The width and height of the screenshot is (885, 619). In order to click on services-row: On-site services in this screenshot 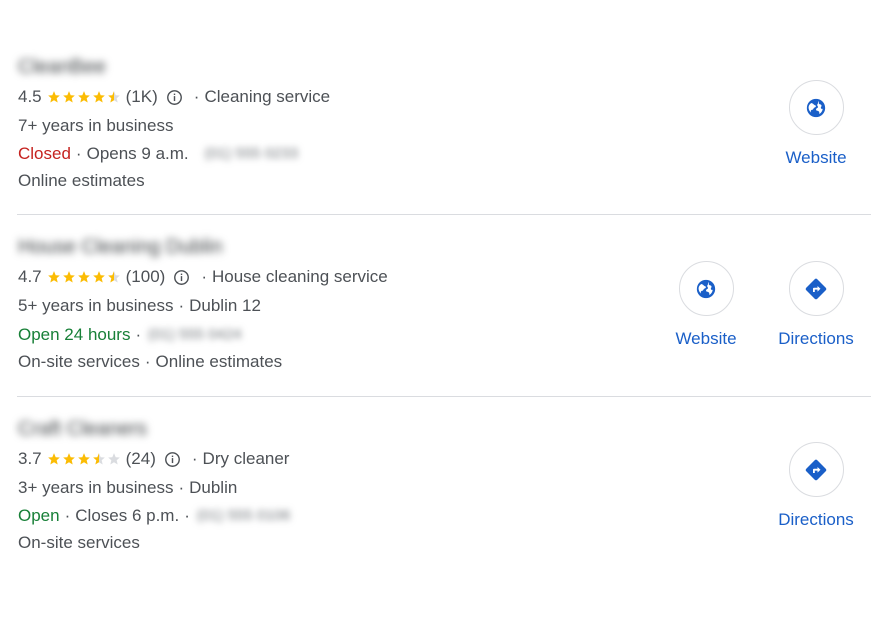, I will do `click(79, 543)`.